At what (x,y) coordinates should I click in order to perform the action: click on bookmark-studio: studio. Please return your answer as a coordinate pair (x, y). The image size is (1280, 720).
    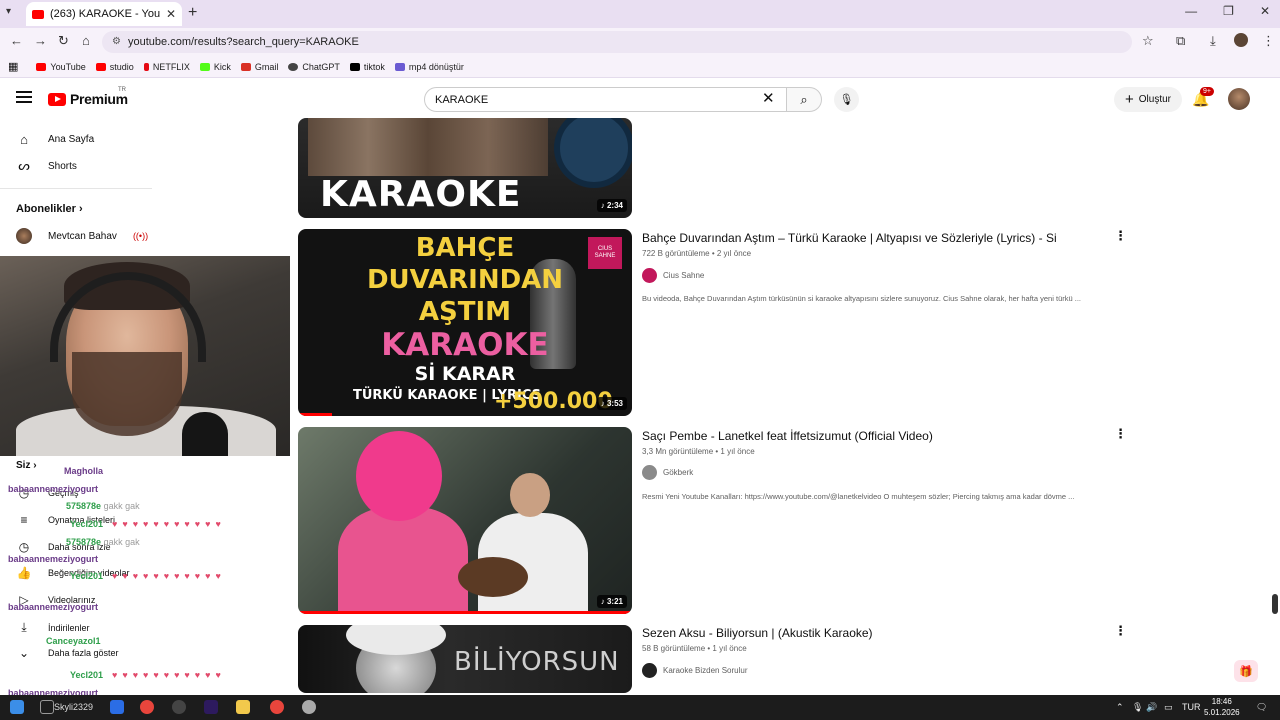
    Looking at the image, I should click on (114, 67).